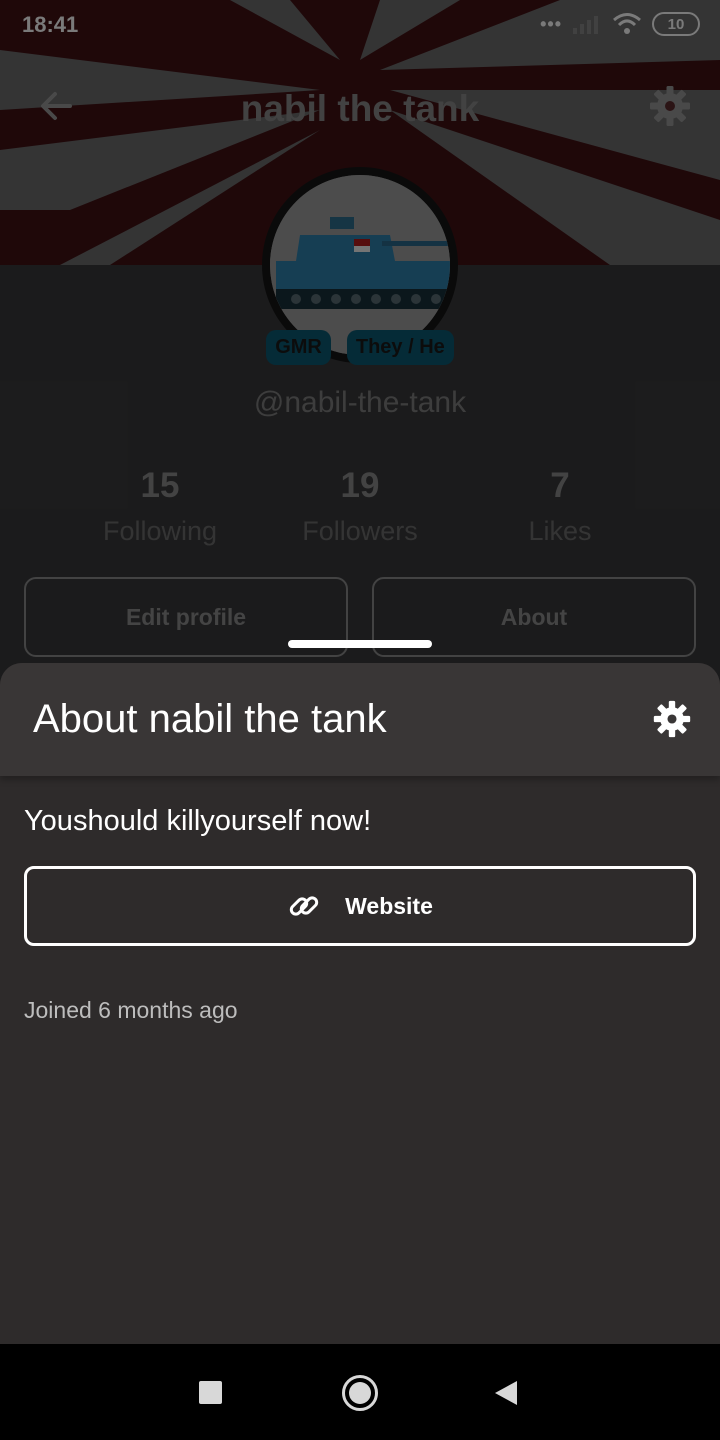  I want to click on stat-label: Likes, so click(560, 531).